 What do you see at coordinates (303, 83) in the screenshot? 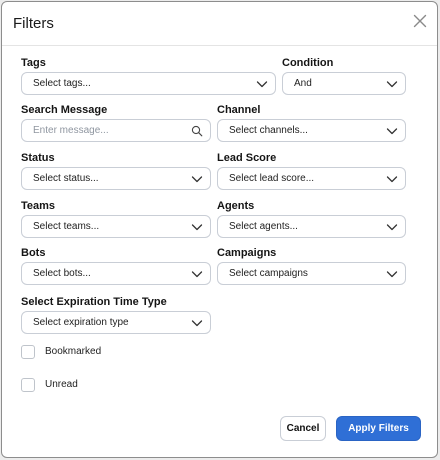
I see `condition-select-value: And` at bounding box center [303, 83].